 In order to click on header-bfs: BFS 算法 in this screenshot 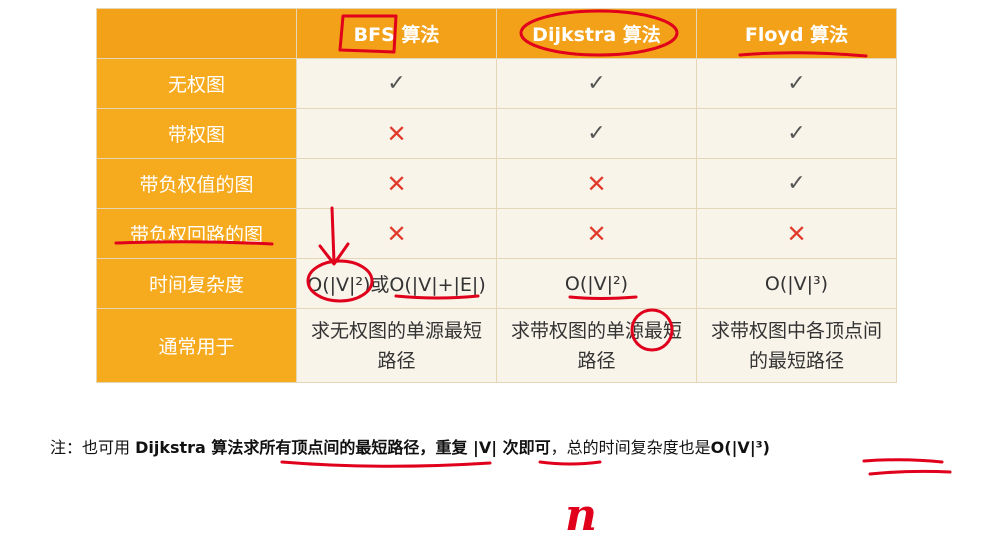, I will do `click(396, 33)`.